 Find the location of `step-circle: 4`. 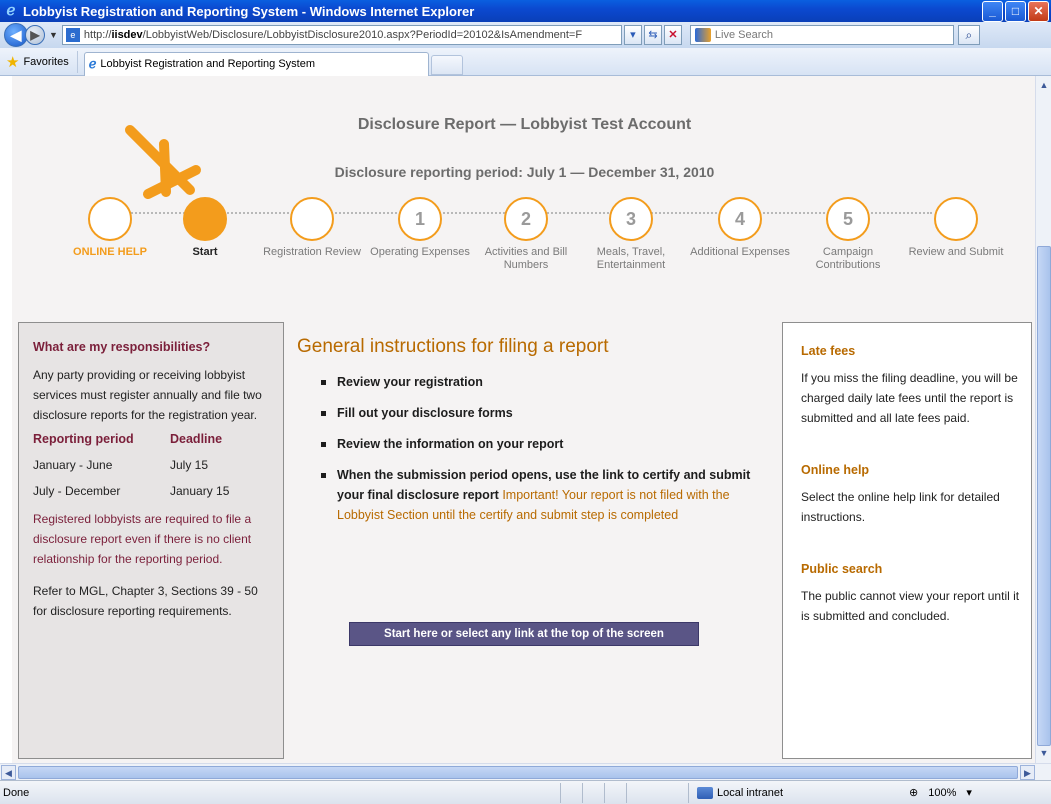

step-circle: 4 is located at coordinates (740, 219).